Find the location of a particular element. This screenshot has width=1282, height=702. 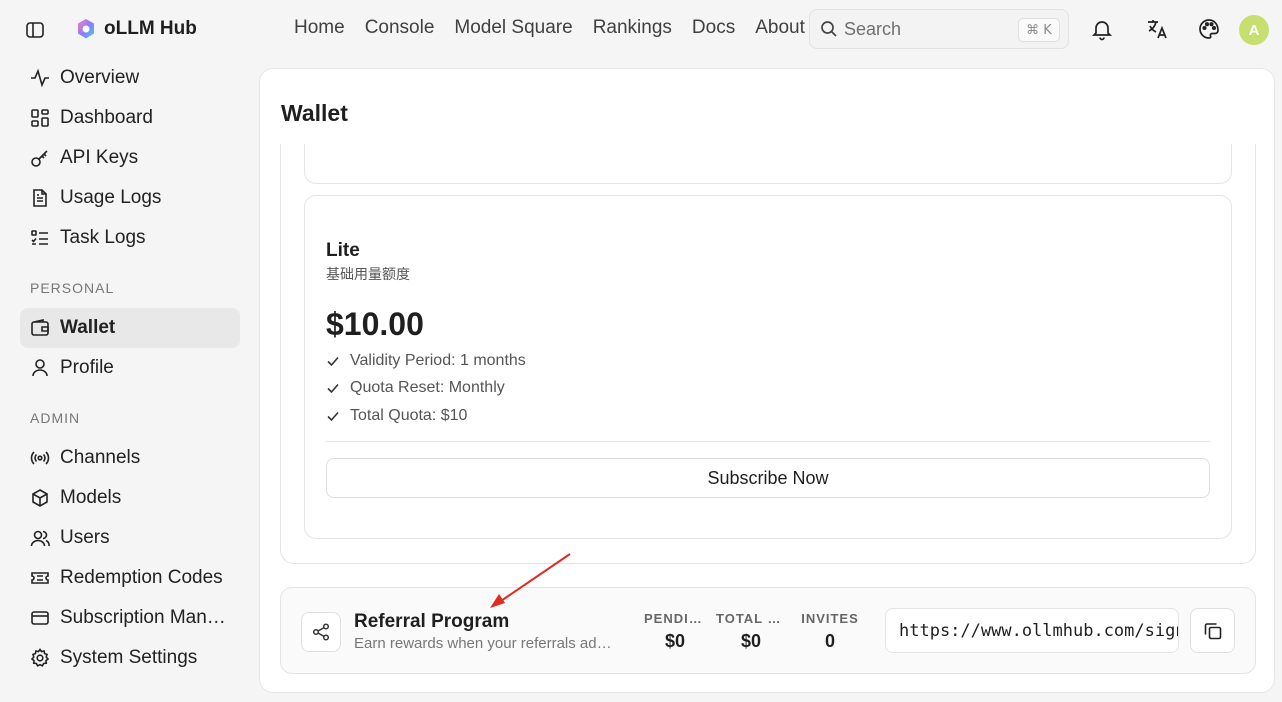

sidebar-item-label: Wallet is located at coordinates (88, 327).